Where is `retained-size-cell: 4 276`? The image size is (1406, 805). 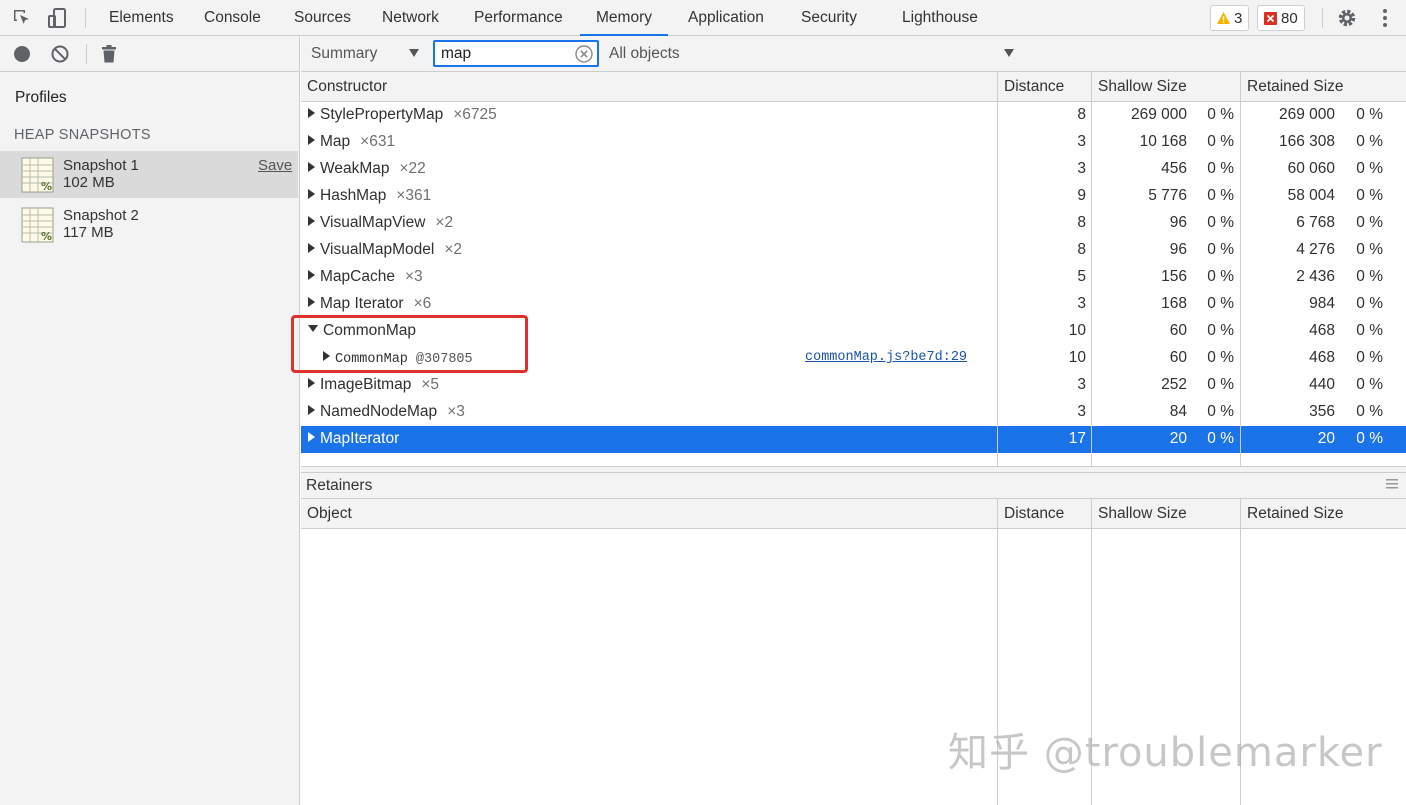
retained-size-cell: 4 276 is located at coordinates (1315, 249).